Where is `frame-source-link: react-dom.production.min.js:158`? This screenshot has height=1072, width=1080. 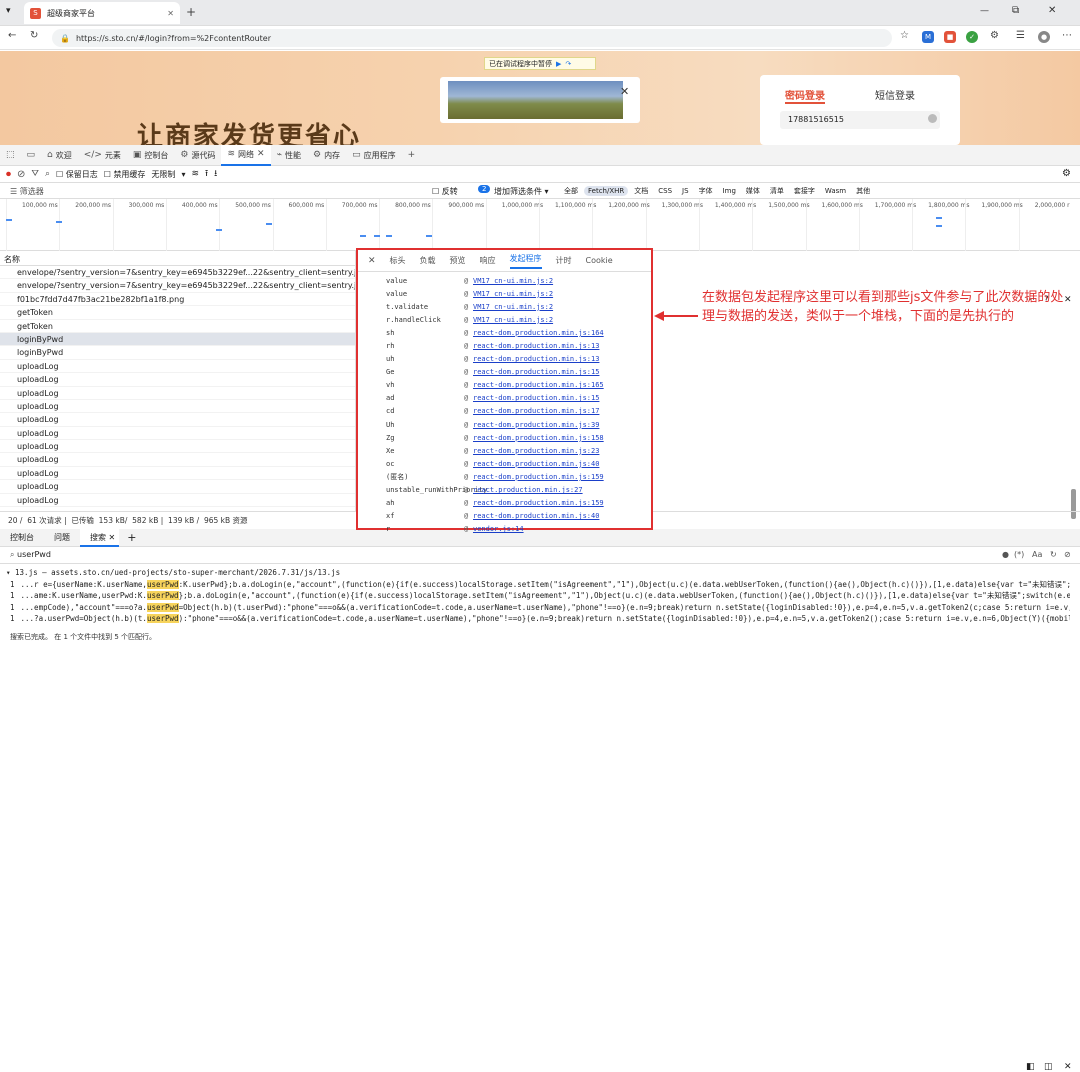
frame-source-link: react-dom.production.min.js:158 is located at coordinates (538, 438).